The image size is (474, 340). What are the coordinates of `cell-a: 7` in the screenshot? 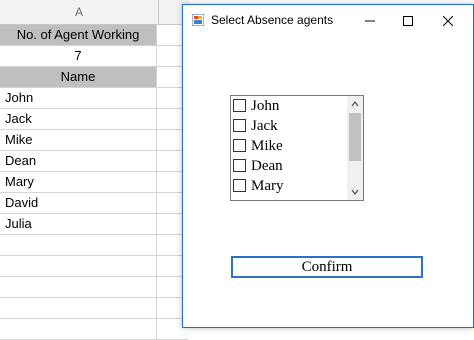 It's located at (78, 56).